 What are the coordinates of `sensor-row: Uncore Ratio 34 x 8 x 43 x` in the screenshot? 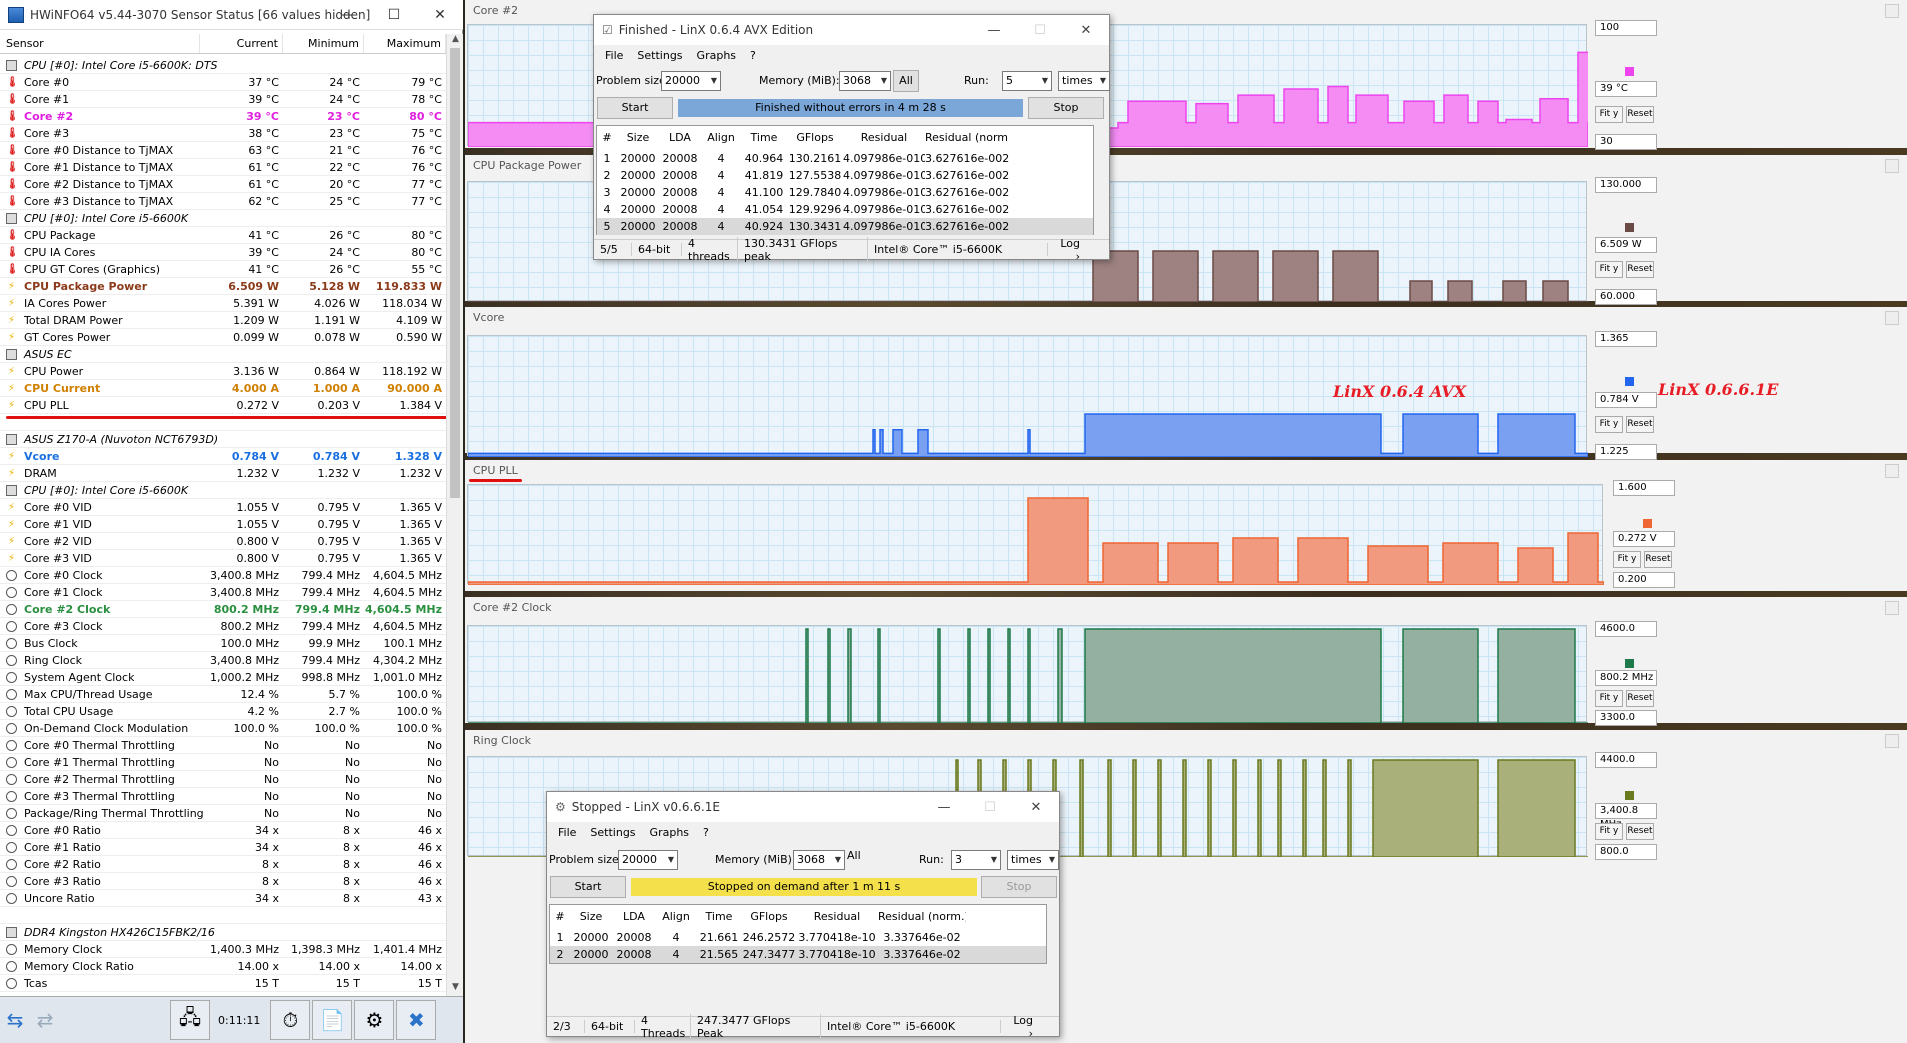 It's located at (223, 898).